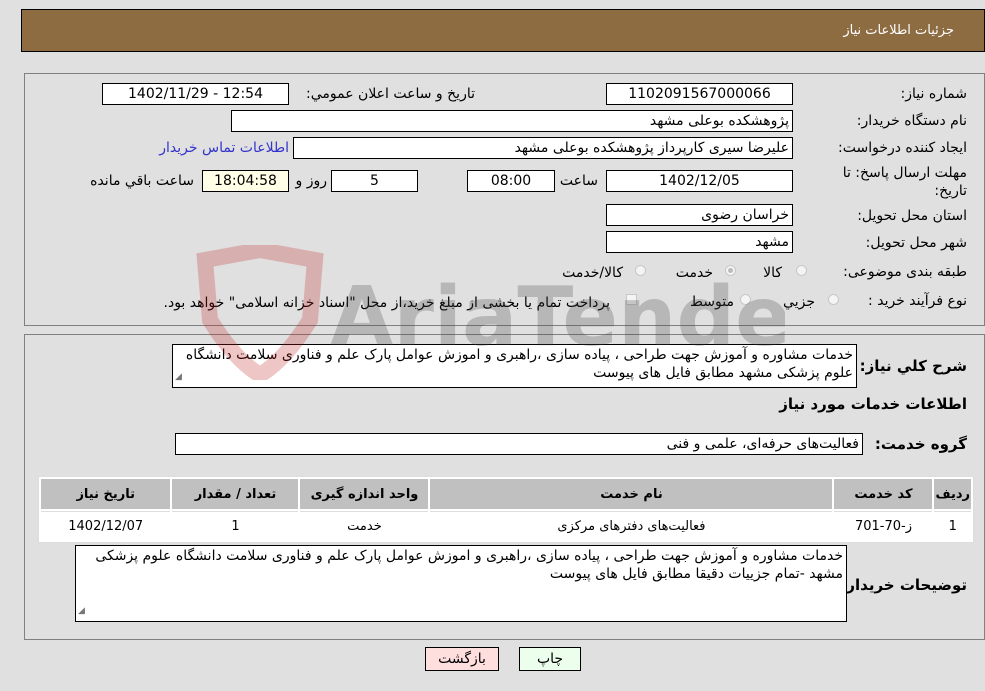 Image resolution: width=985 pixels, height=691 pixels. What do you see at coordinates (503, 30) in the screenshot?
I see `page-header: جزئیات اطلاعات نیاز` at bounding box center [503, 30].